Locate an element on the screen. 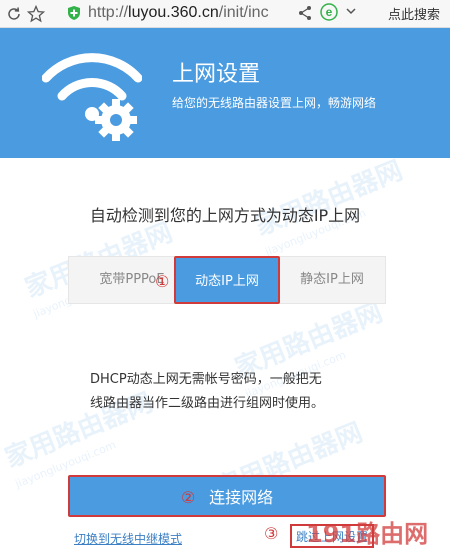 Image resolution: width=450 pixels, height=551 pixels. search-engine-icon: e is located at coordinates (329, 14).